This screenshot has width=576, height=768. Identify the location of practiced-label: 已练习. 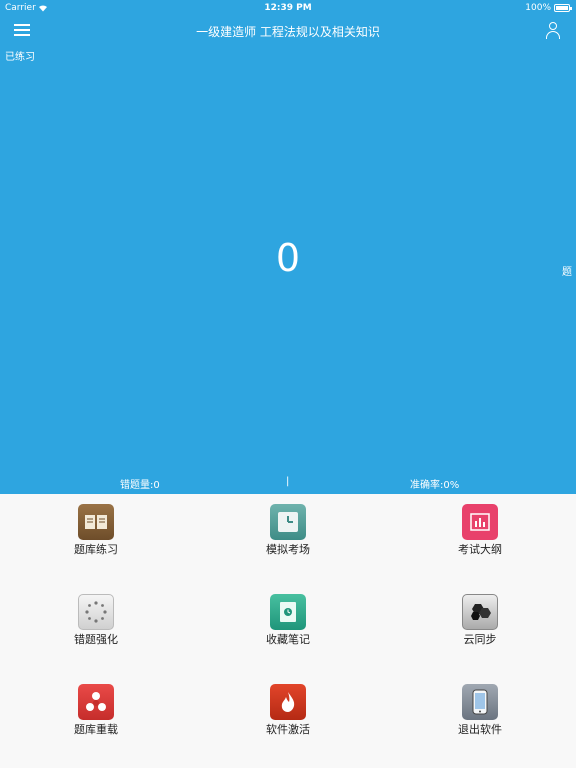
(20, 57).